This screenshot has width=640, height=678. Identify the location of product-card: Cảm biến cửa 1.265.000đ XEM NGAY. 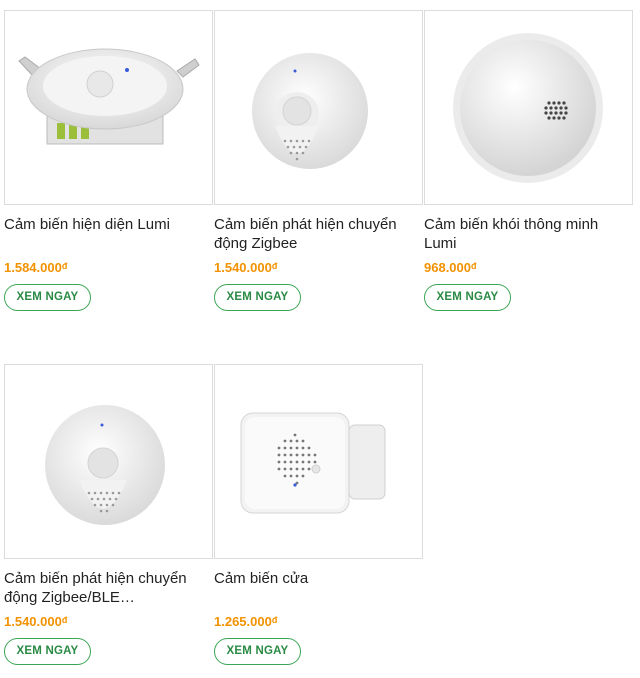
(319, 514).